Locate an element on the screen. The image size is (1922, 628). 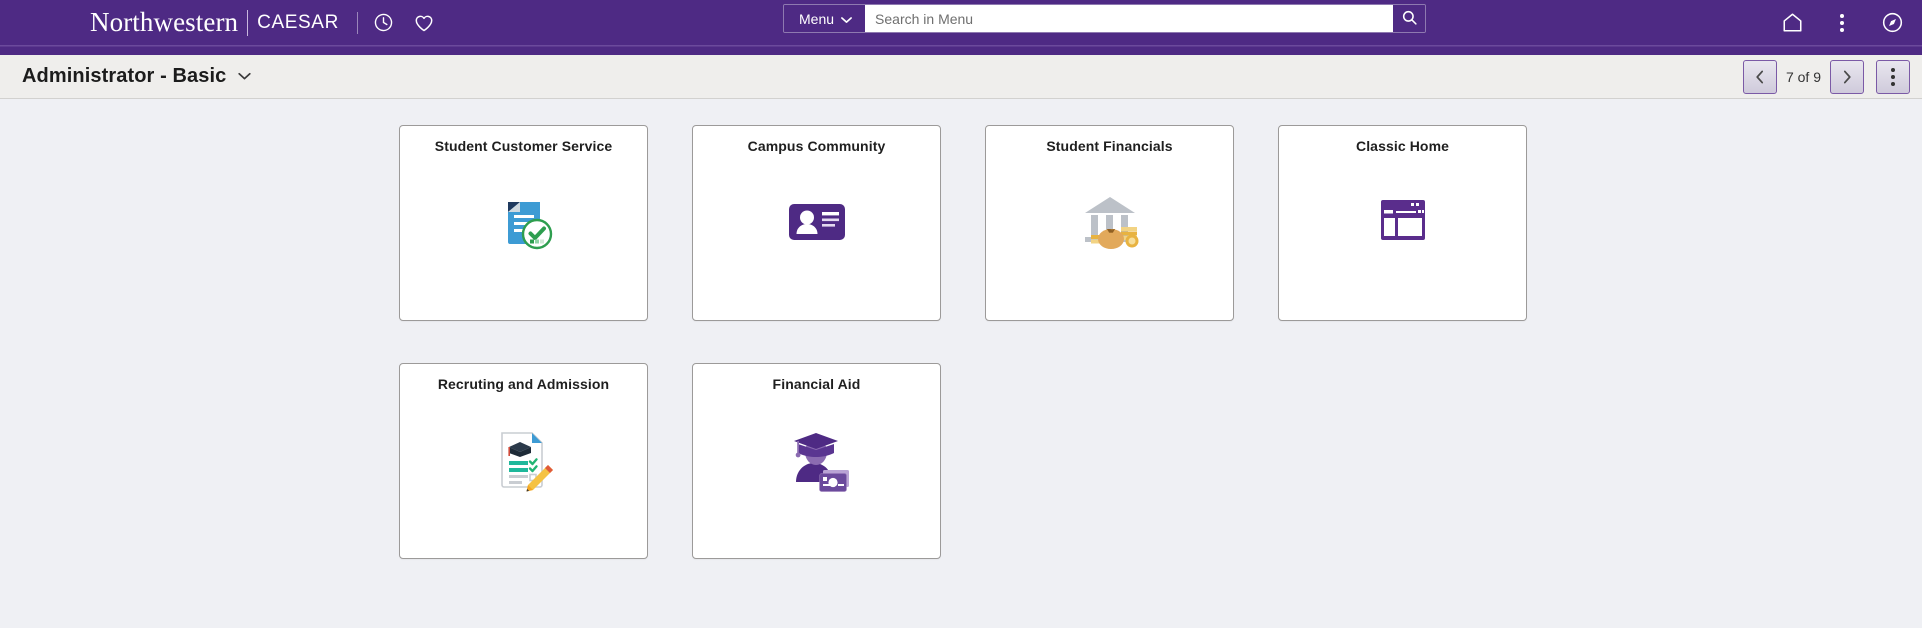
menu-dropdown-label: Menu is located at coordinates (817, 18).